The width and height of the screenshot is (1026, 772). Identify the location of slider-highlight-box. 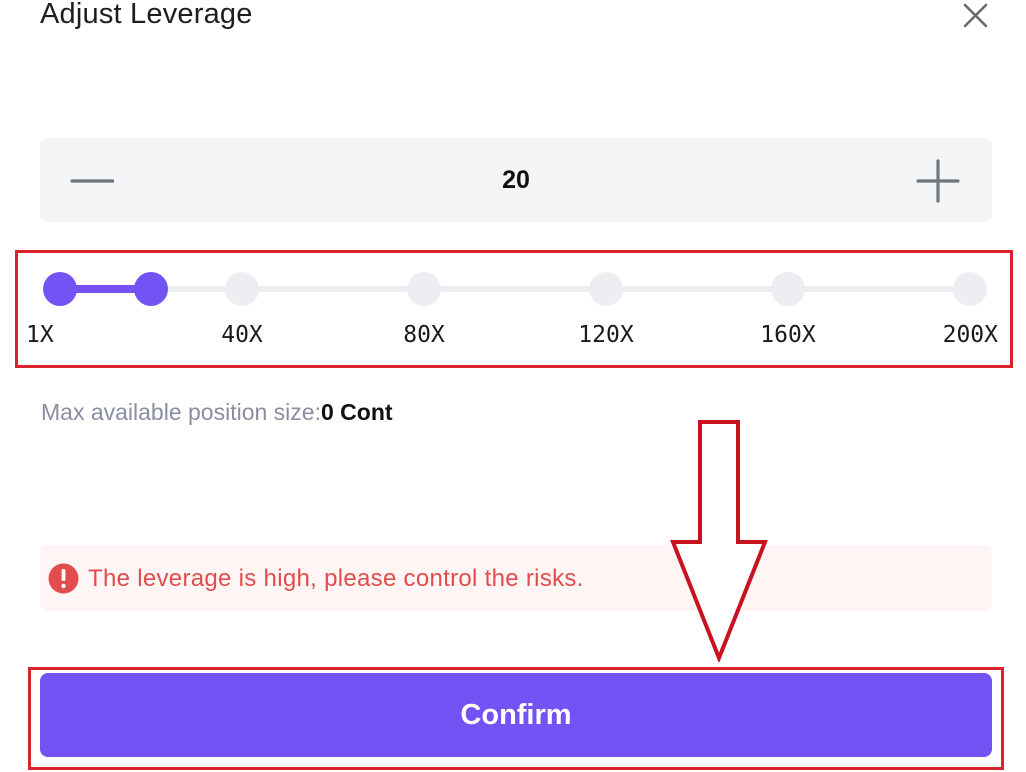
(514, 309).